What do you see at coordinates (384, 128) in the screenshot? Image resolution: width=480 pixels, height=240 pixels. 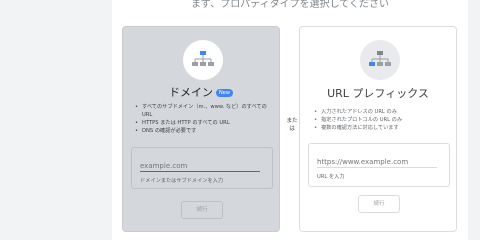 I see `url-bullet: 複数の確認方法に対応しています` at bounding box center [384, 128].